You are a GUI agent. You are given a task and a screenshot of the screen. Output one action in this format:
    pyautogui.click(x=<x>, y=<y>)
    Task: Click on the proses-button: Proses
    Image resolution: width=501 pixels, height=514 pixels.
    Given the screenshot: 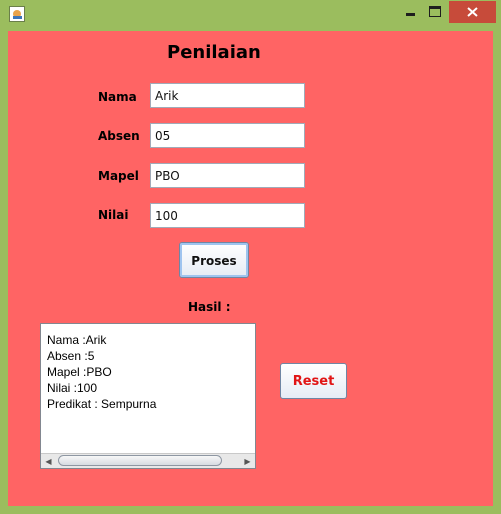 What is the action you would take?
    pyautogui.click(x=214, y=260)
    